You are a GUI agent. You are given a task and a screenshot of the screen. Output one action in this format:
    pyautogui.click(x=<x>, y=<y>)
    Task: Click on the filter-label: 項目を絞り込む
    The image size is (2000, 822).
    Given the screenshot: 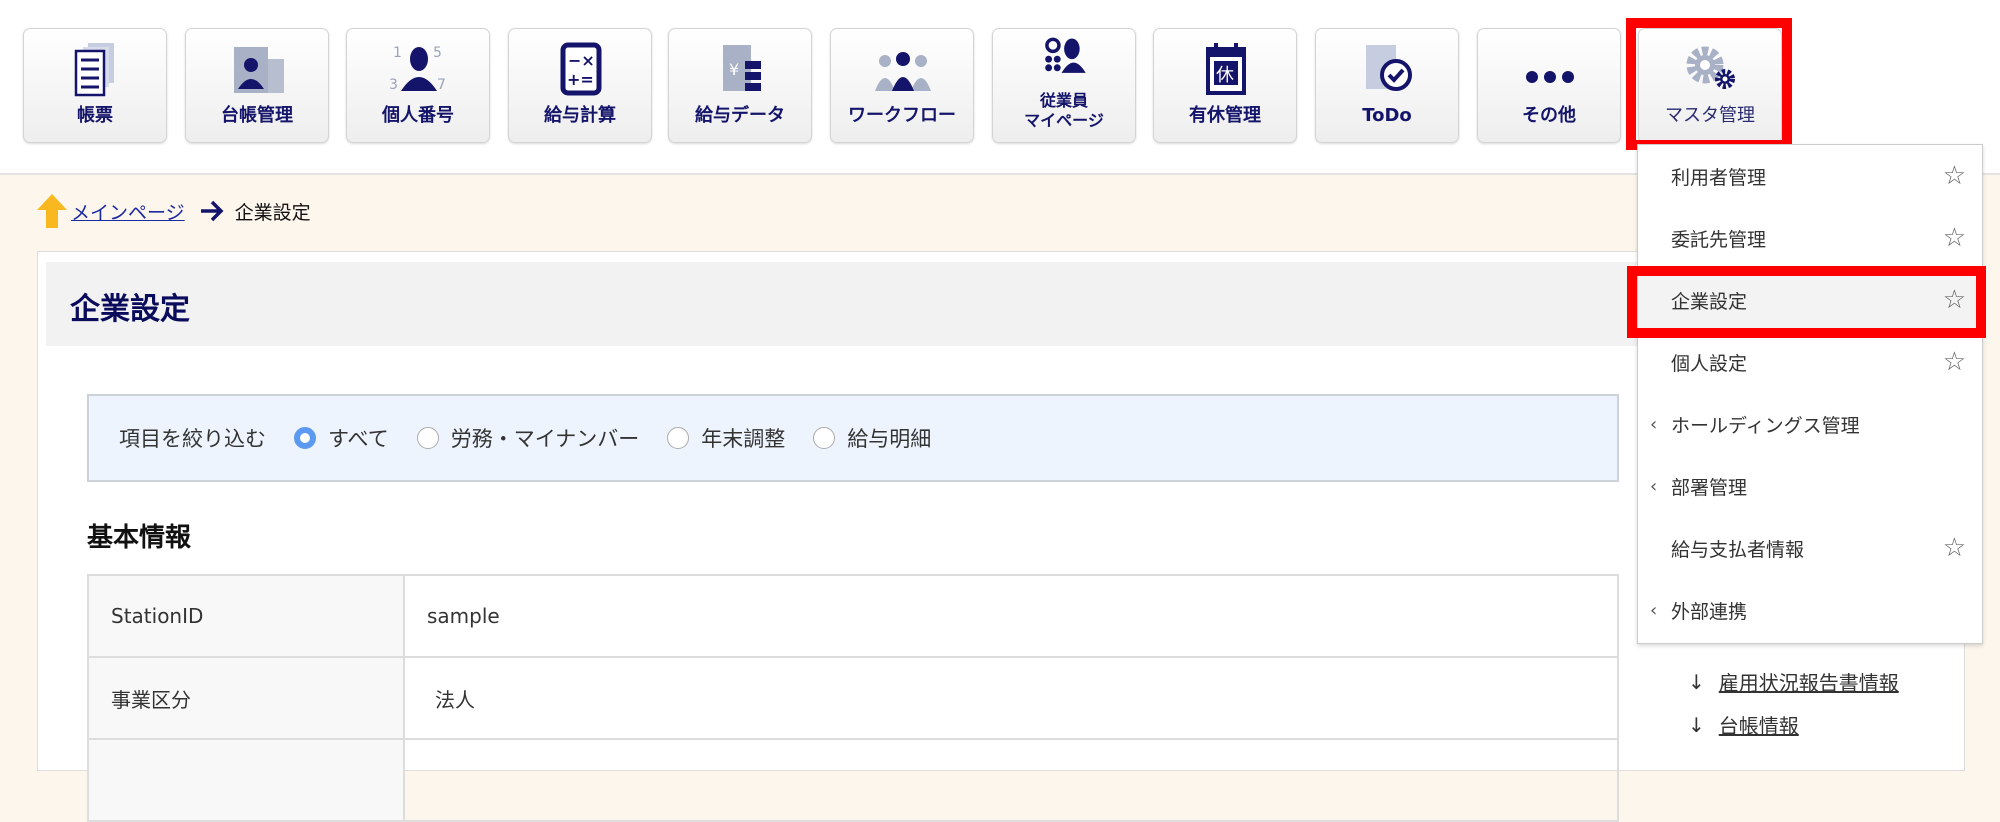 What is the action you would take?
    pyautogui.click(x=192, y=439)
    